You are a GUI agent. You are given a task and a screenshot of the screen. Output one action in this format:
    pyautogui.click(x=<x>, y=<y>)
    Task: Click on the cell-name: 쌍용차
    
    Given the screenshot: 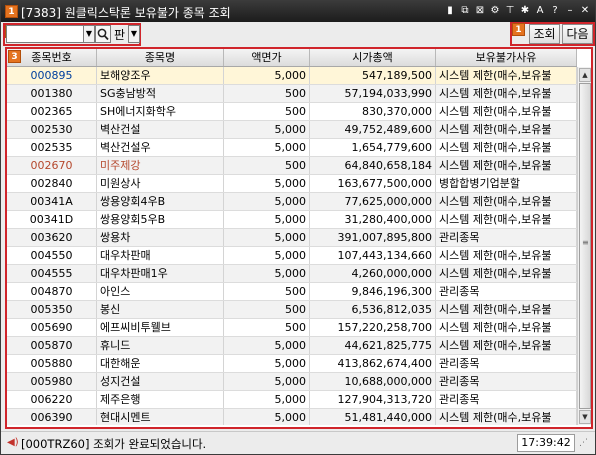 What is the action you would take?
    pyautogui.click(x=160, y=237)
    